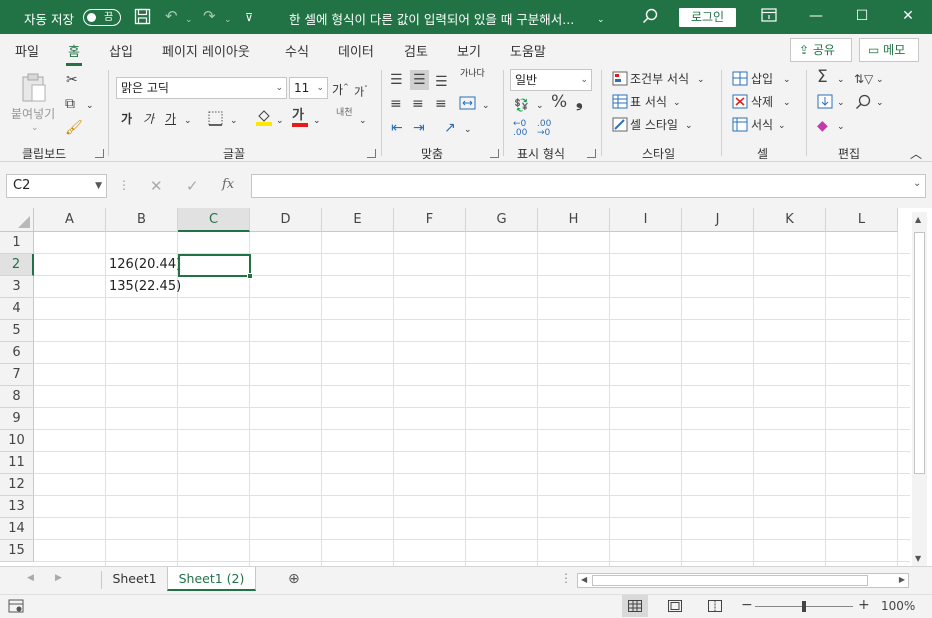 The height and width of the screenshot is (618, 932). What do you see at coordinates (297, 50) in the screenshot?
I see `tab-formulas: 수식` at bounding box center [297, 50].